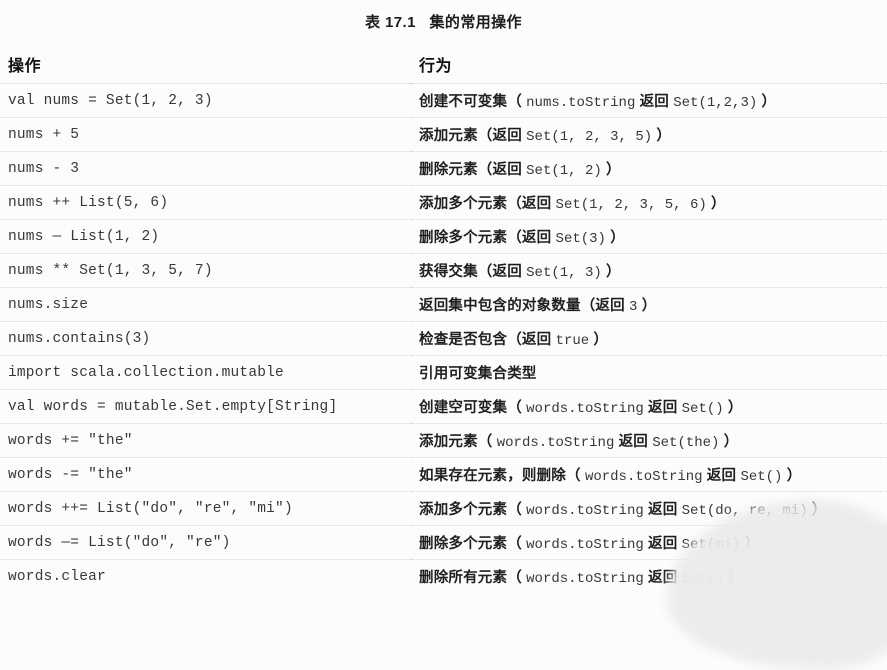 This screenshot has width=887, height=670. Describe the element at coordinates (564, 273) in the screenshot. I see `behavior-code: Set(1, 3)` at that location.